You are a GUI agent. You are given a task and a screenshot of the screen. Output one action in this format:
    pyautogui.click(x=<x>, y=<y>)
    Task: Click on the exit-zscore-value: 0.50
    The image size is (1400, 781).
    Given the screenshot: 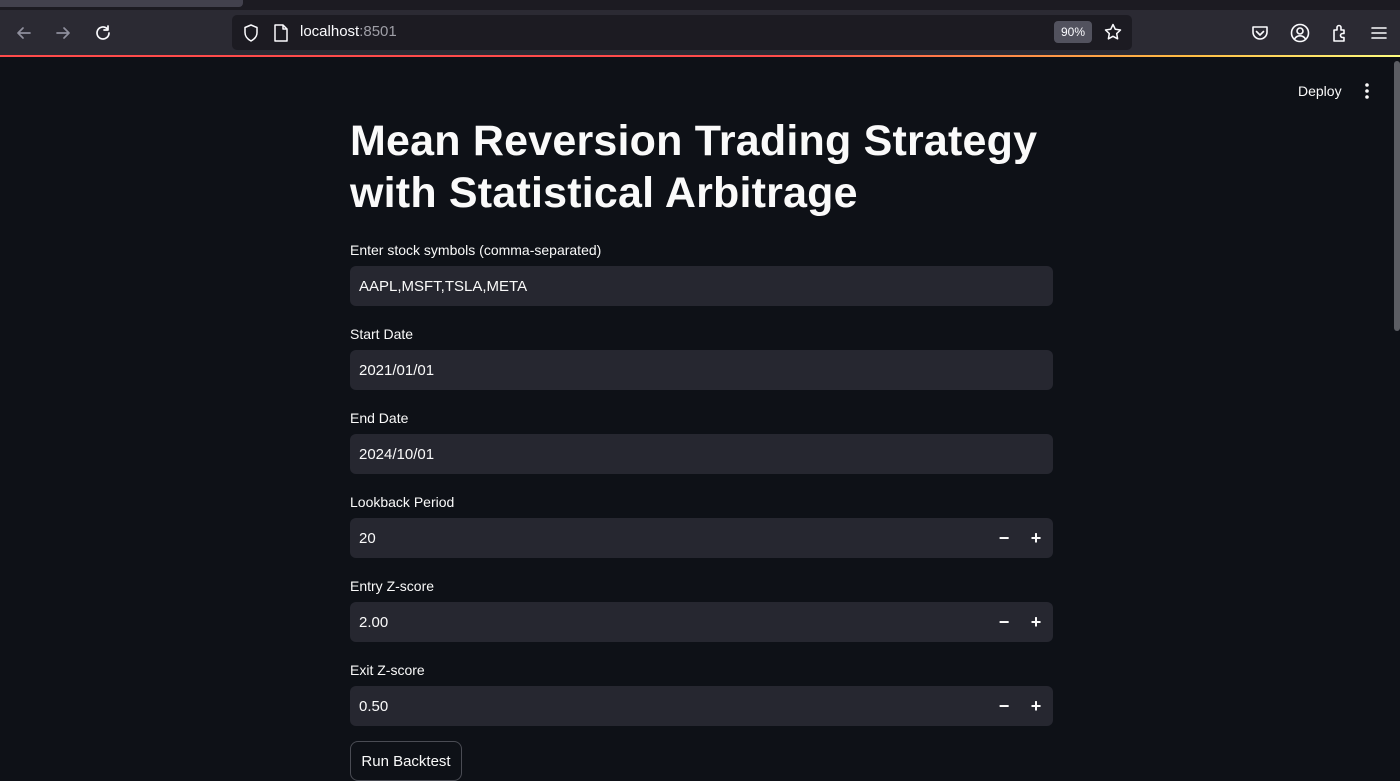 What is the action you would take?
    pyautogui.click(x=373, y=706)
    